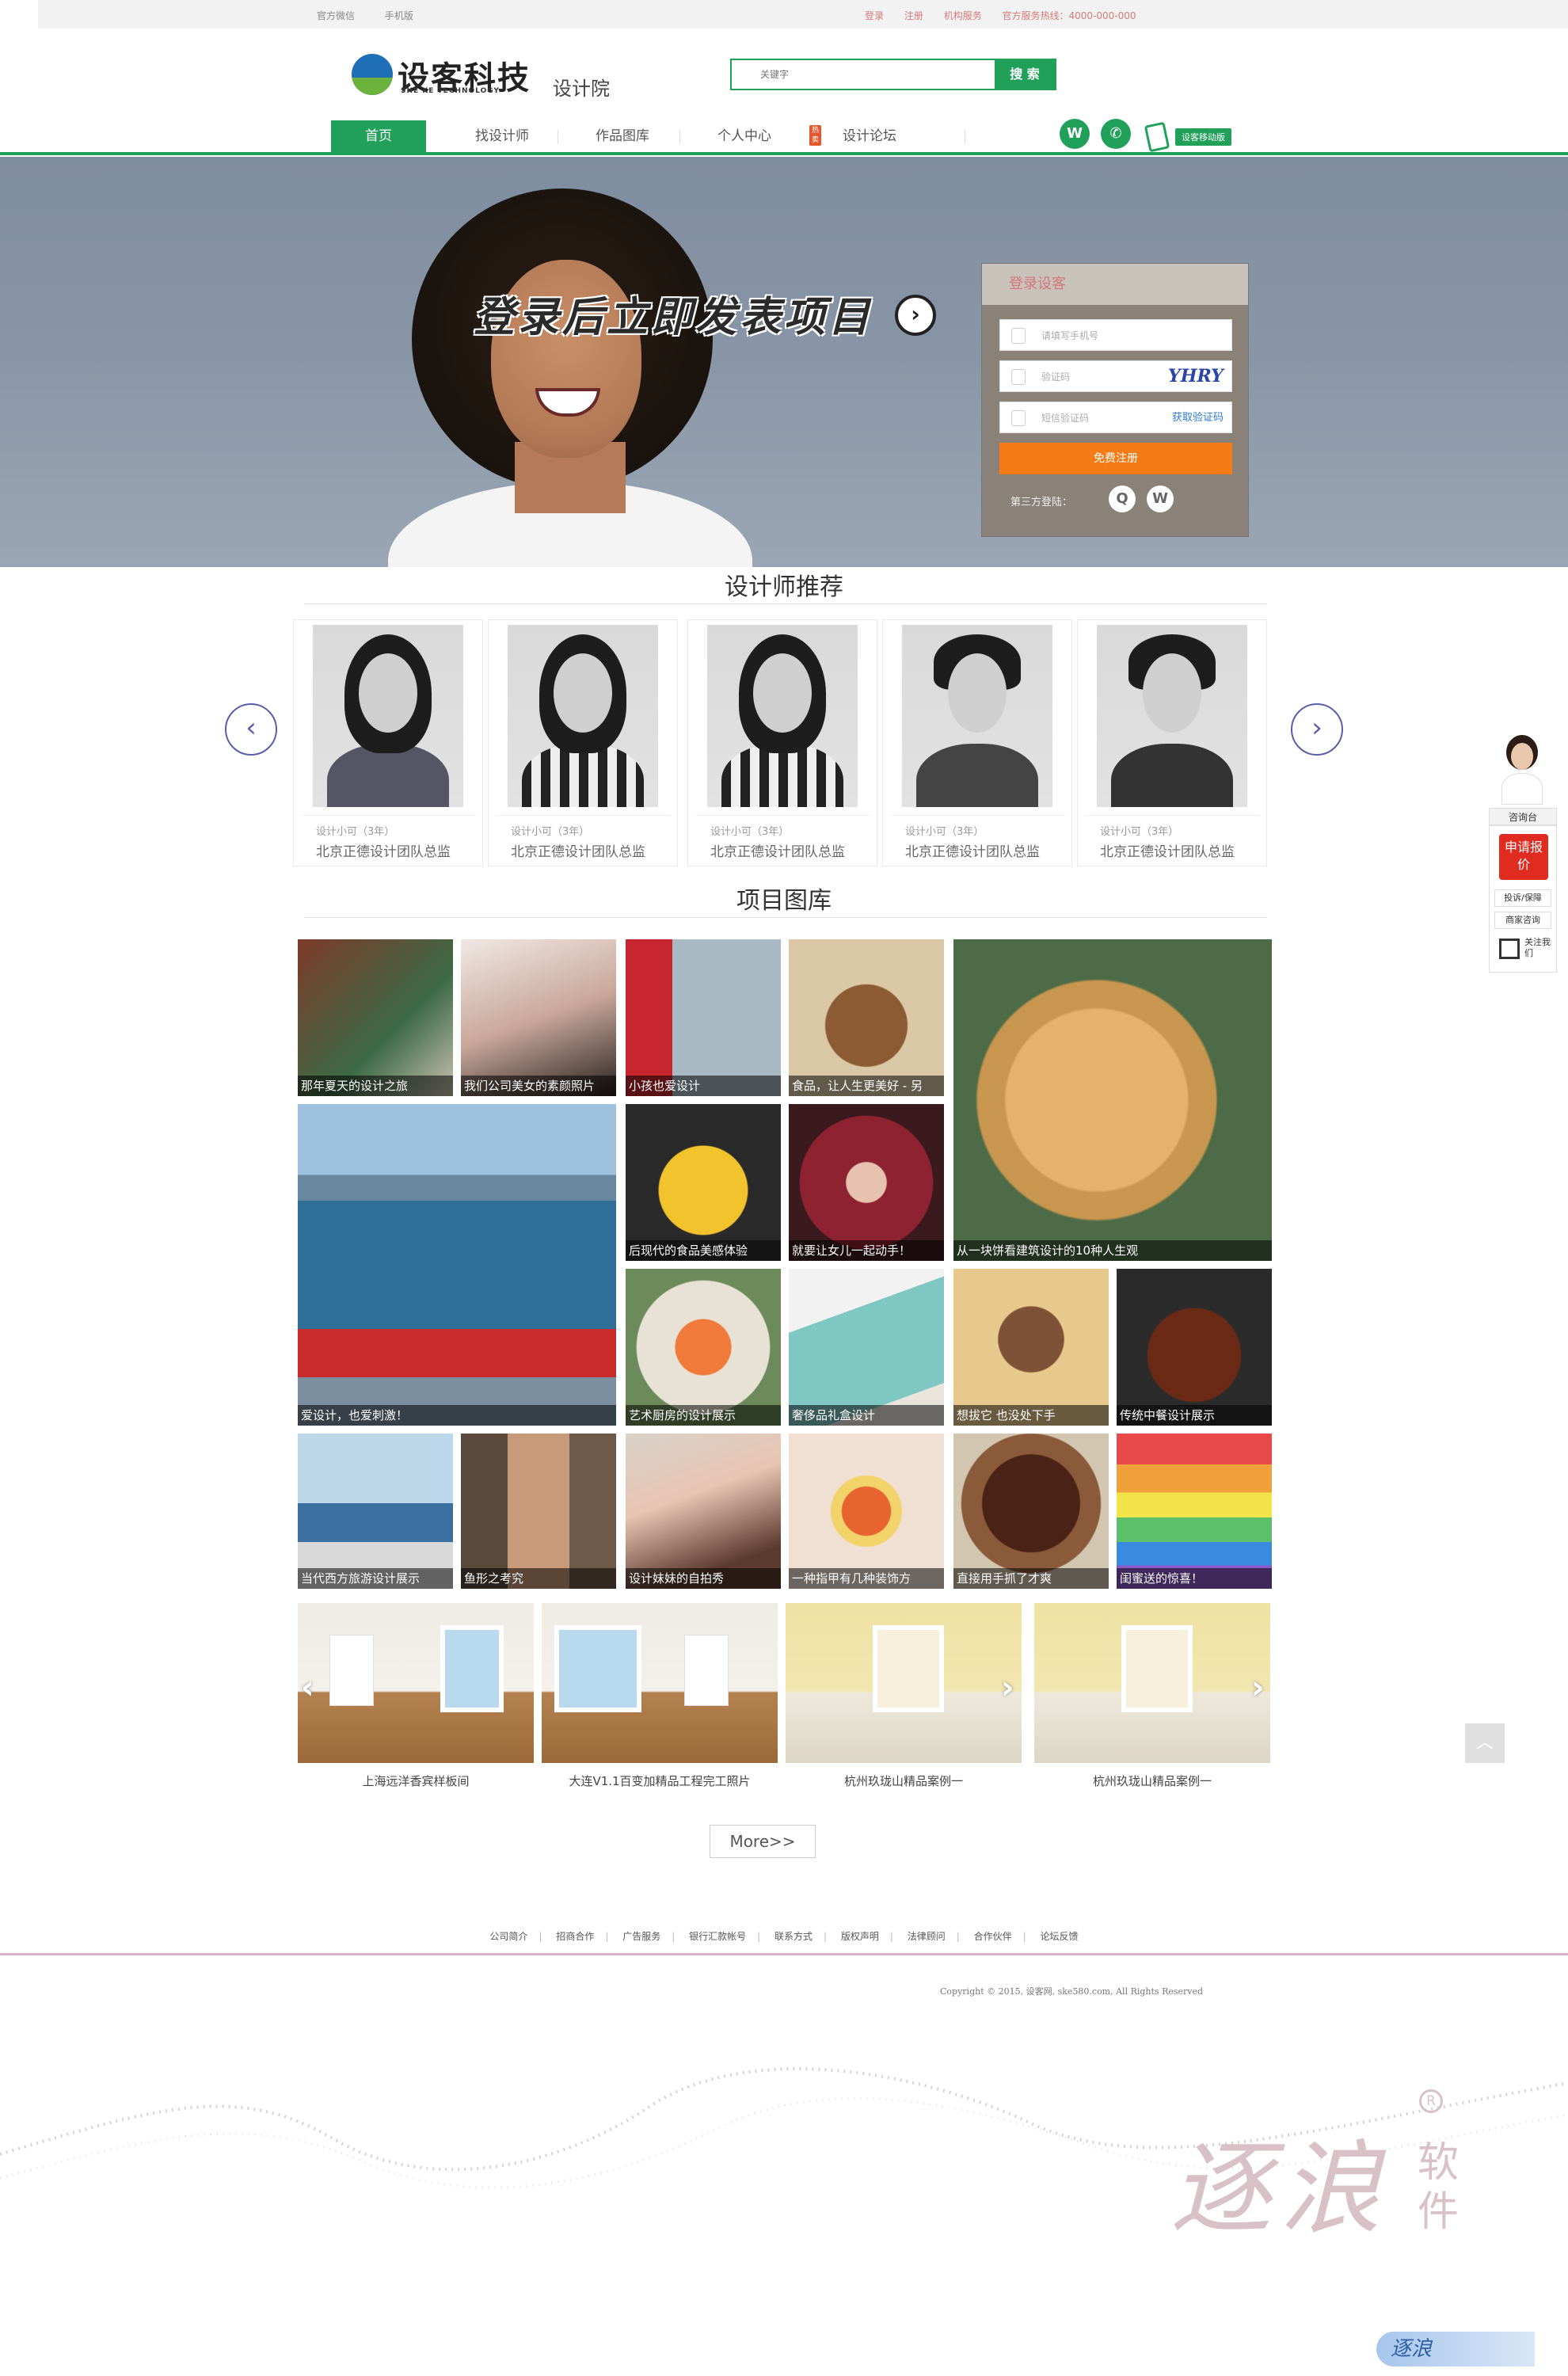 Image resolution: width=1568 pixels, height=2376 pixels. Describe the element at coordinates (450, 91) in the screenshot. I see `logo-english: SHE KE TECHNOLOGY` at that location.